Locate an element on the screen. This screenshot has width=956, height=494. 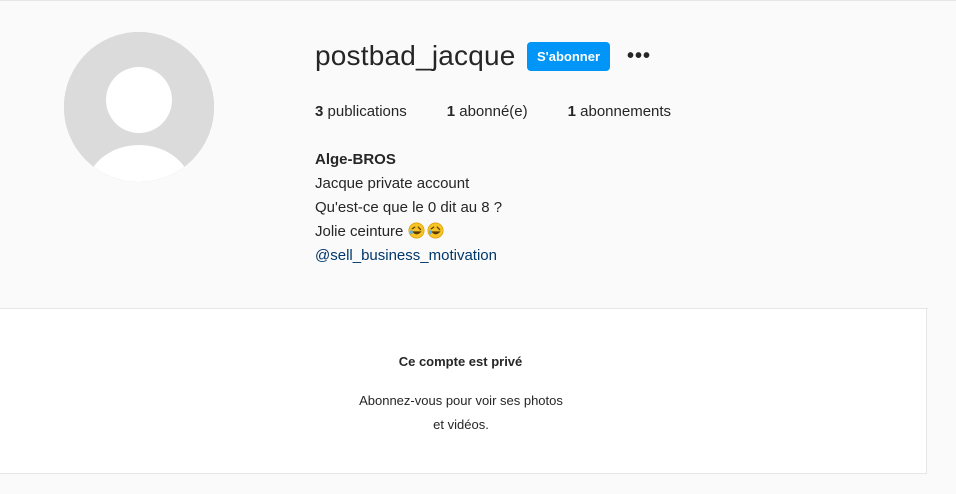
posts-stat: 3 publications is located at coordinates (361, 111).